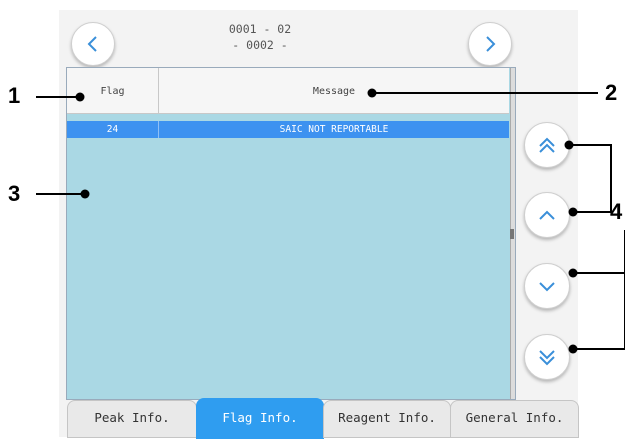 This screenshot has width=625, height=439. What do you see at coordinates (14, 193) in the screenshot?
I see `callout-3: 3` at bounding box center [14, 193].